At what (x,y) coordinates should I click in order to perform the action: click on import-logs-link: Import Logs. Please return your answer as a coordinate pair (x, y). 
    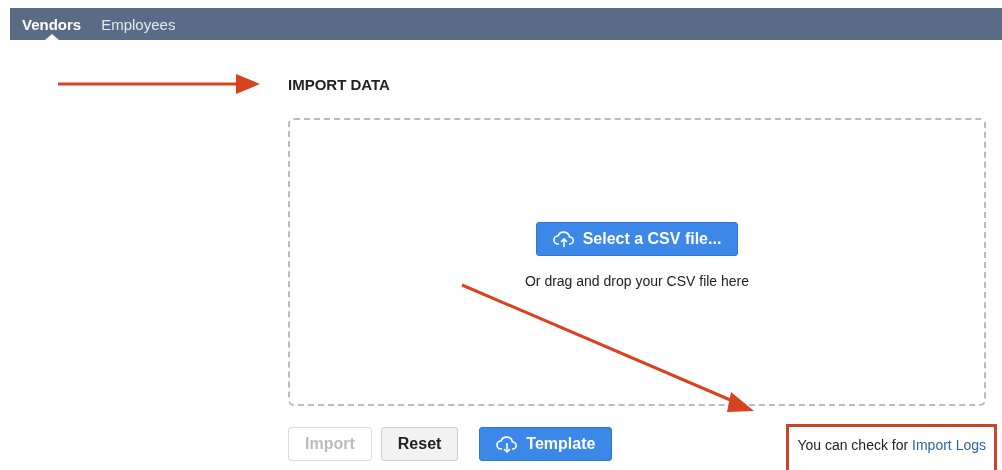
    Looking at the image, I should click on (949, 445).